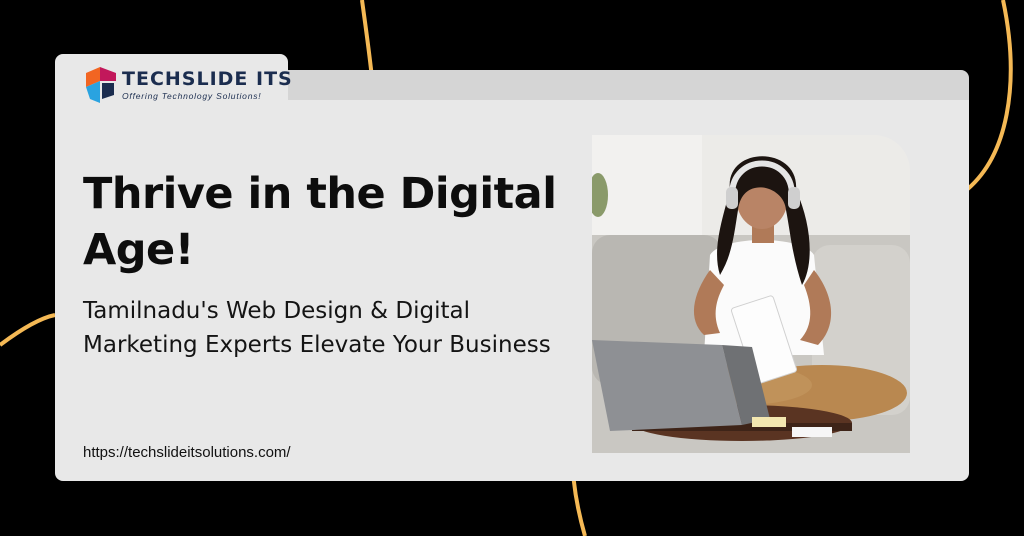 The height and width of the screenshot is (536, 1024). Describe the element at coordinates (626, 85) in the screenshot. I see `card-header-strip` at that location.